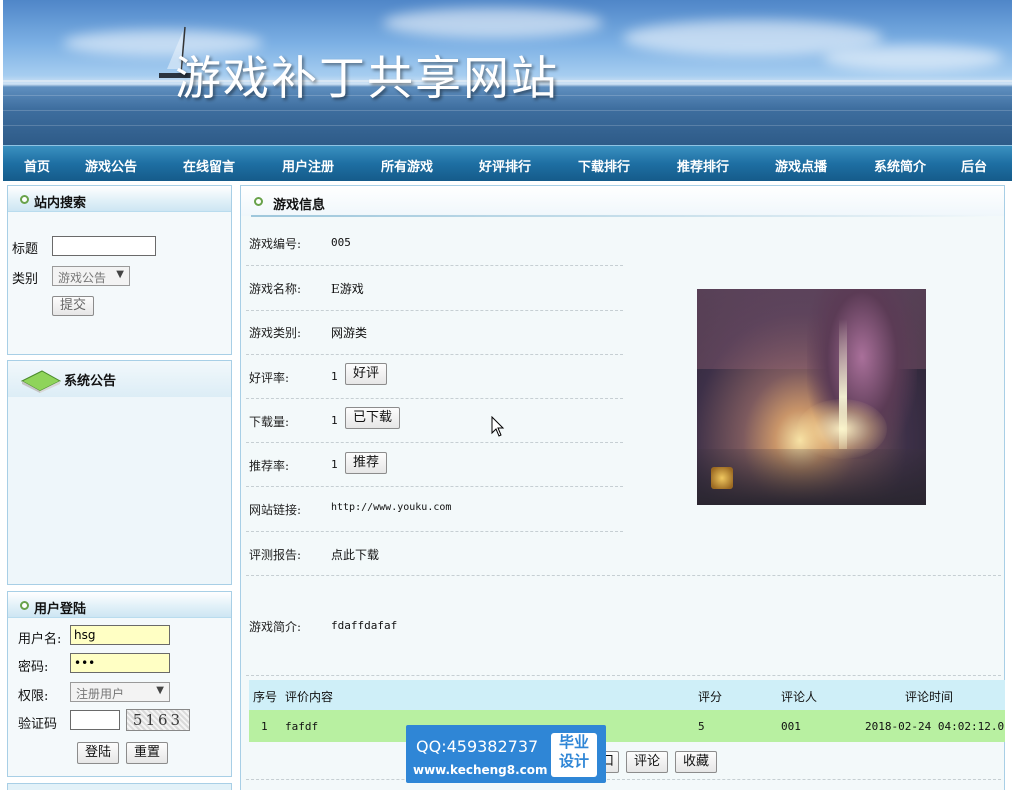  I want to click on report-label: 评测报告:, so click(275, 555).